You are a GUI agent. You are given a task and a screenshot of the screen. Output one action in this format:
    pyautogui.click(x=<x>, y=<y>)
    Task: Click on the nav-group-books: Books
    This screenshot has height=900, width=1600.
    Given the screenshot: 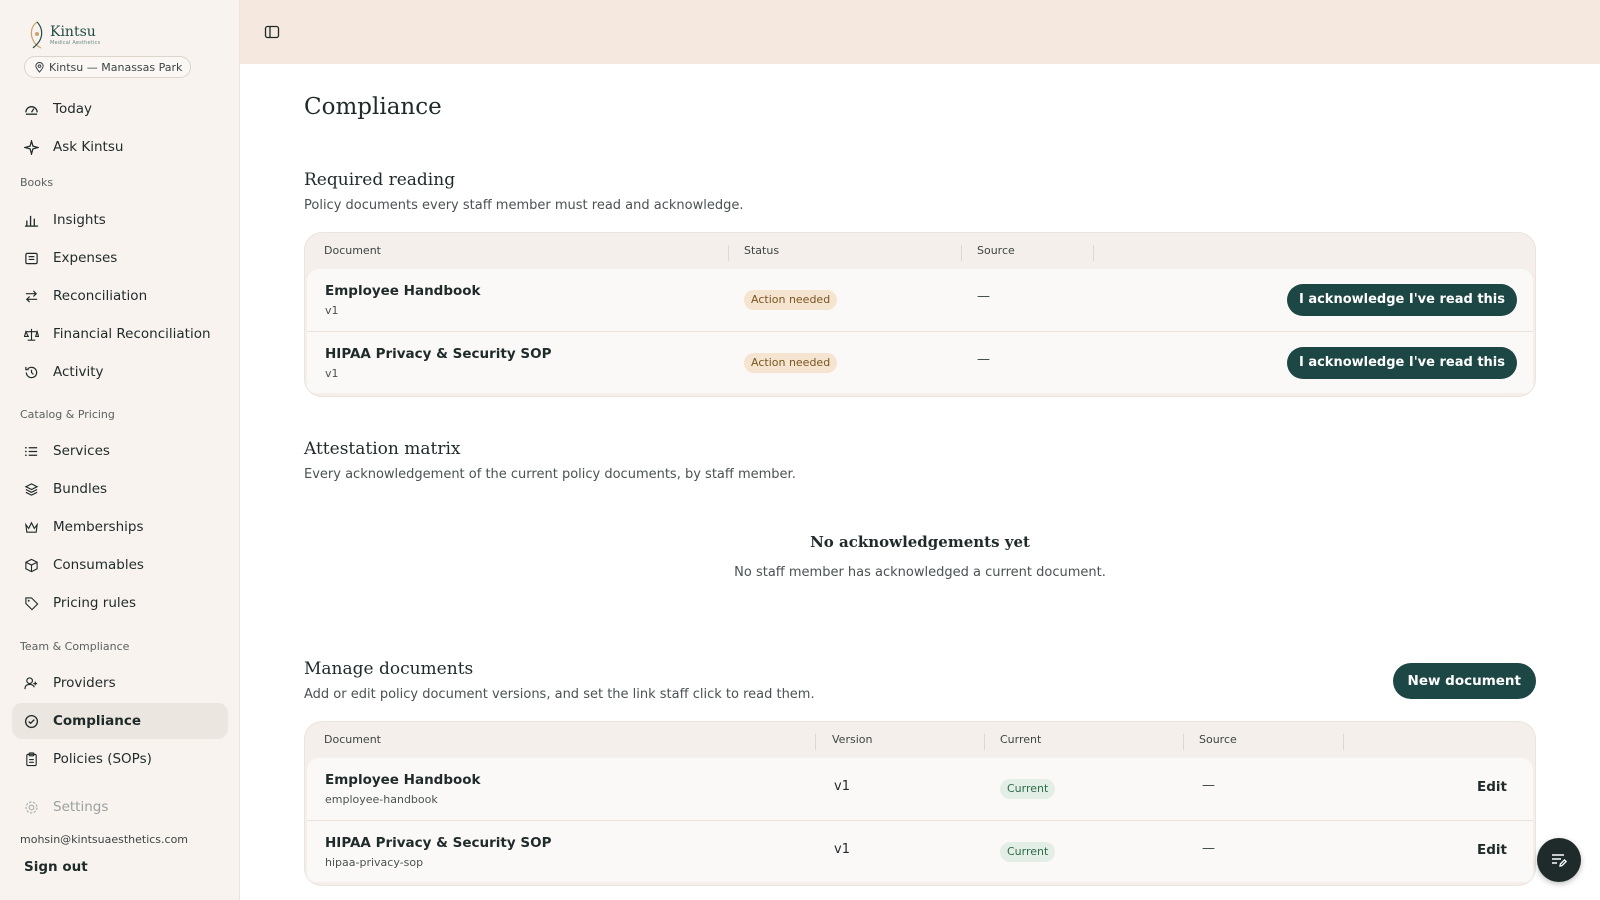 What is the action you would take?
    pyautogui.click(x=37, y=182)
    